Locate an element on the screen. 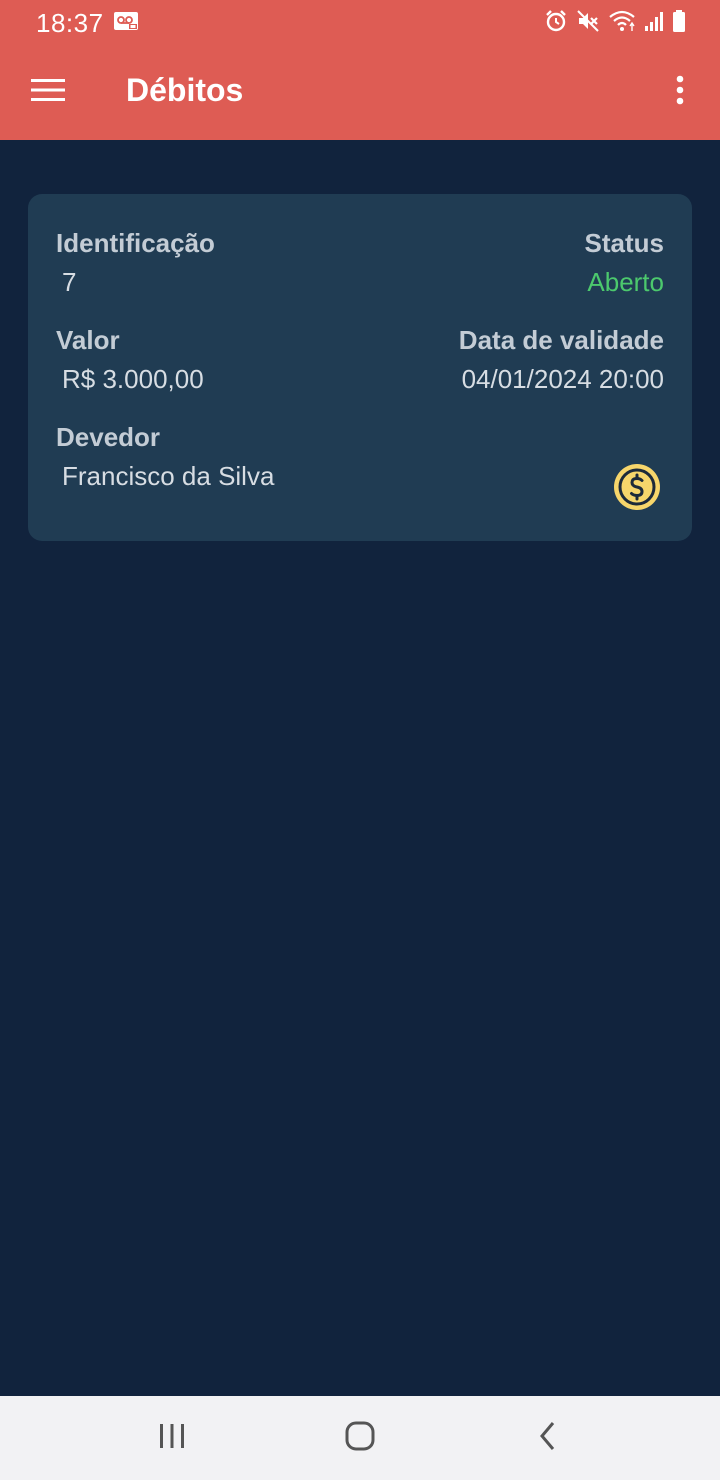 This screenshot has height=1480, width=720. amount-label: Valor is located at coordinates (88, 340).